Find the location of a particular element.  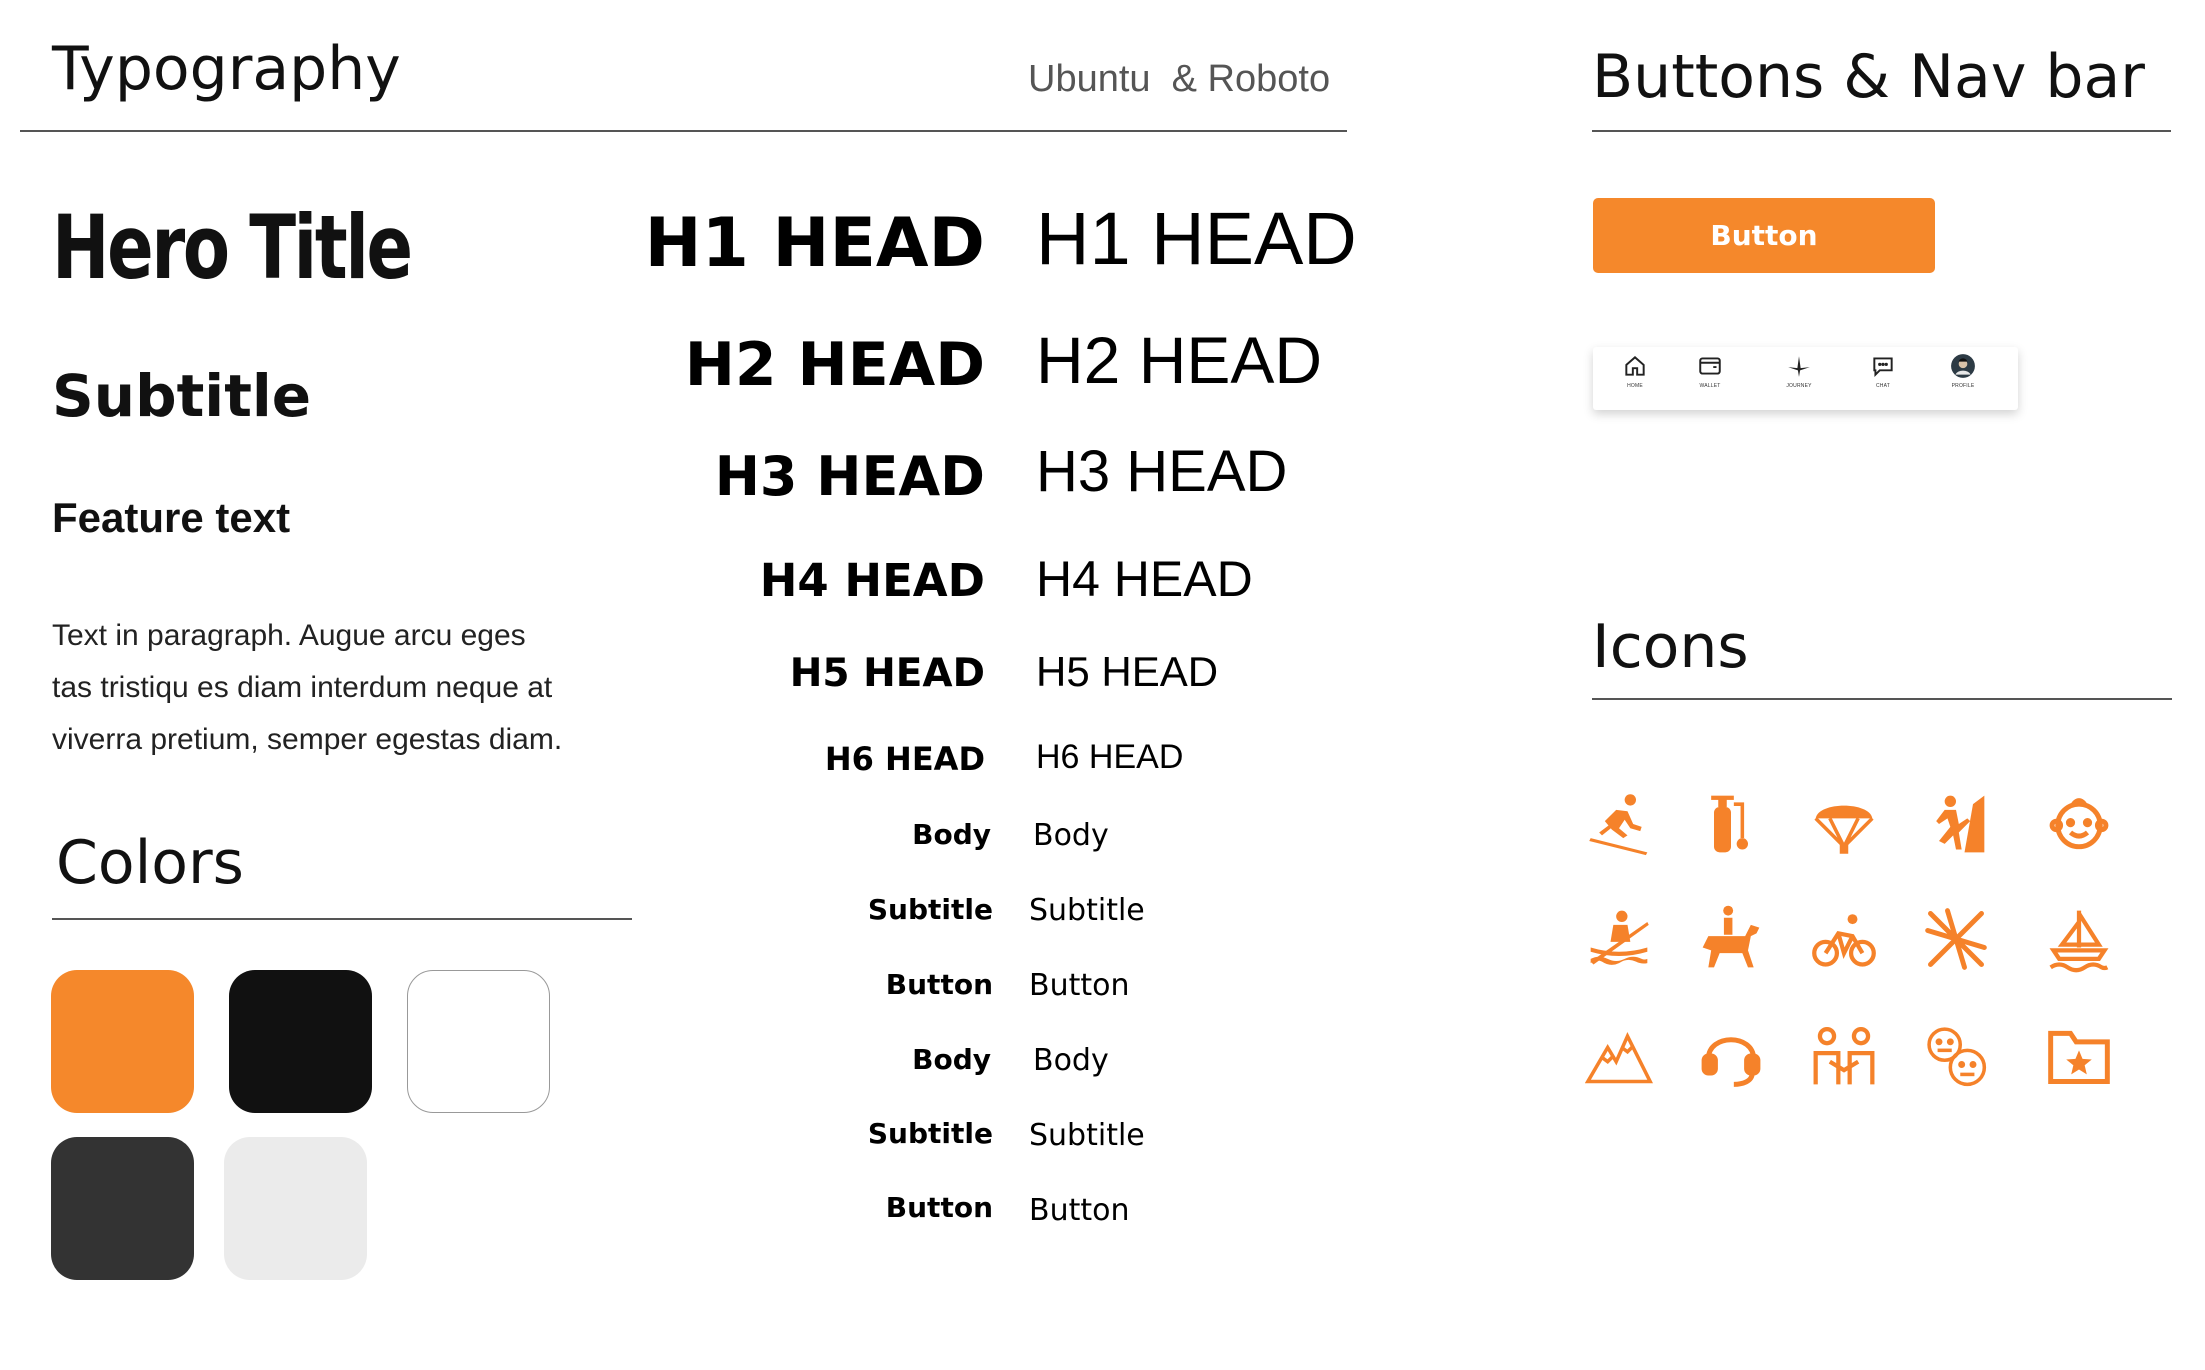

h1-bold-sample: H1 HEAD is located at coordinates (814, 243).